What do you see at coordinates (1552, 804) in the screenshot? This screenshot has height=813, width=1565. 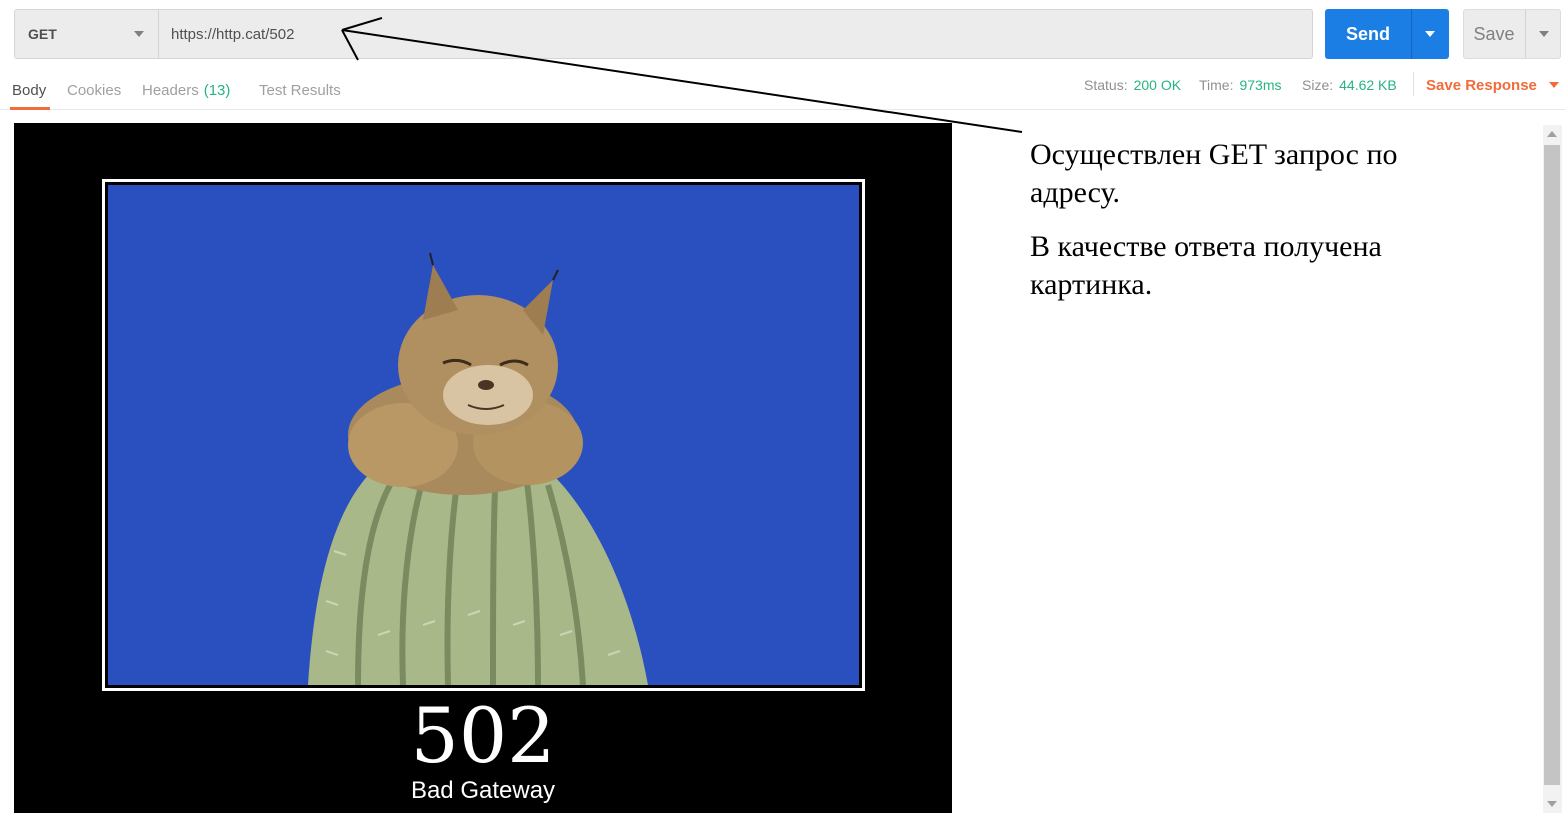 I see `scroll-down-icon` at bounding box center [1552, 804].